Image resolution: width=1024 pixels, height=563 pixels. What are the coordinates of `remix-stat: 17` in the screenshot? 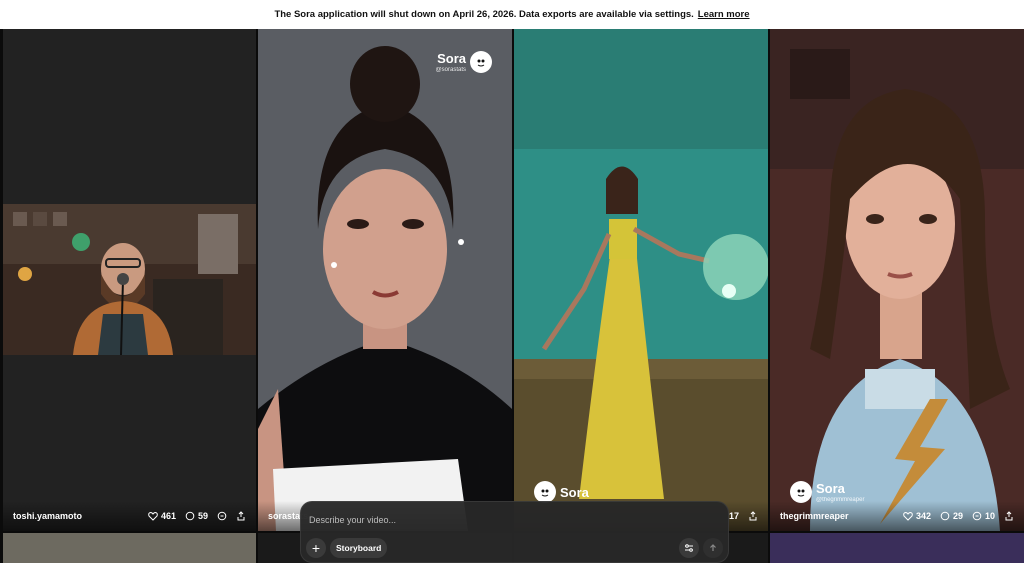 It's located at (734, 516).